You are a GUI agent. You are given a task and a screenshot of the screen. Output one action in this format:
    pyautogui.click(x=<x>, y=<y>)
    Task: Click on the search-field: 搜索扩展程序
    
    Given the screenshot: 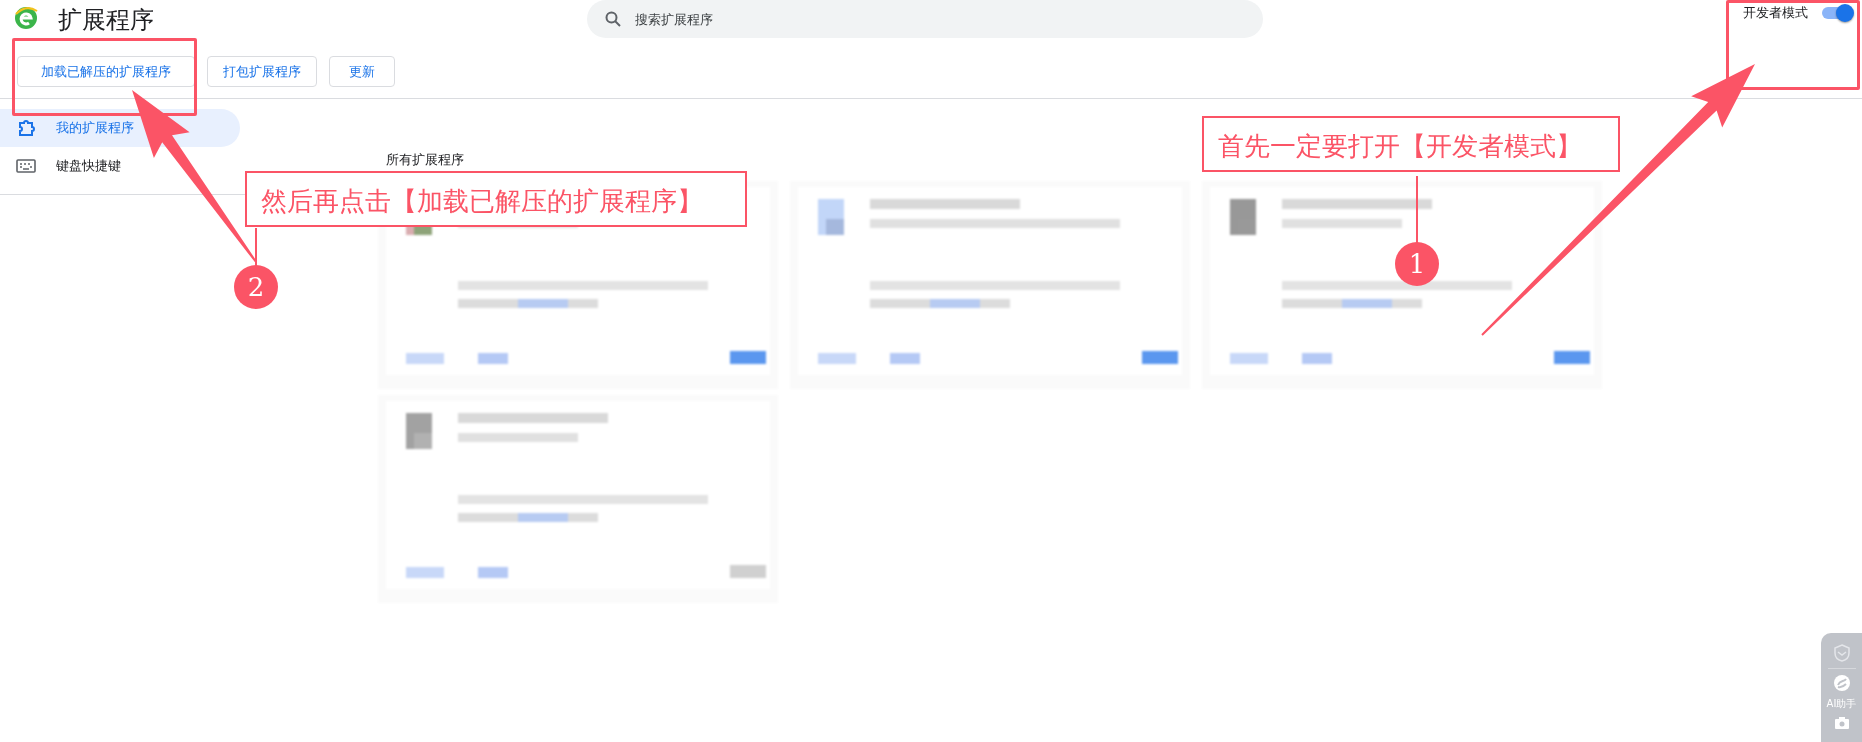 What is the action you would take?
    pyautogui.click(x=925, y=19)
    